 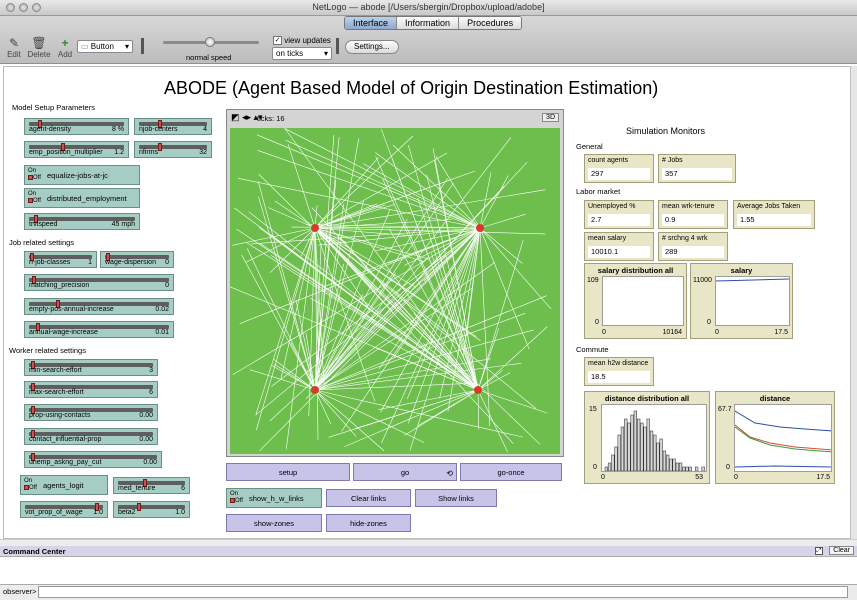 I want to click on switch-agents-logit: On Off agents_logit, so click(x=64, y=485).